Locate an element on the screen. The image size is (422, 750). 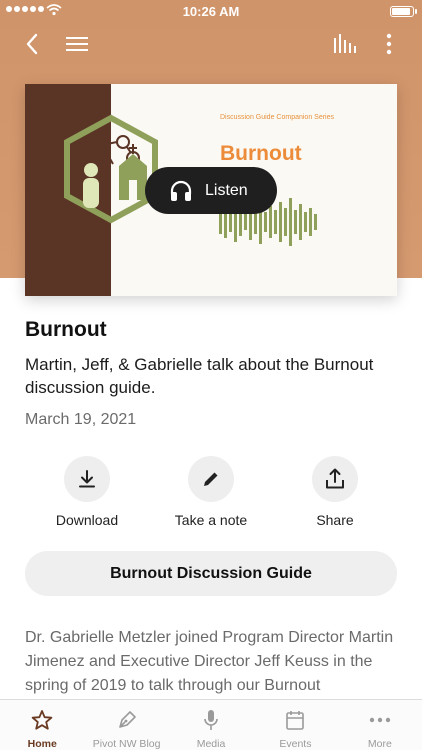
download-button: Download is located at coordinates (87, 492).